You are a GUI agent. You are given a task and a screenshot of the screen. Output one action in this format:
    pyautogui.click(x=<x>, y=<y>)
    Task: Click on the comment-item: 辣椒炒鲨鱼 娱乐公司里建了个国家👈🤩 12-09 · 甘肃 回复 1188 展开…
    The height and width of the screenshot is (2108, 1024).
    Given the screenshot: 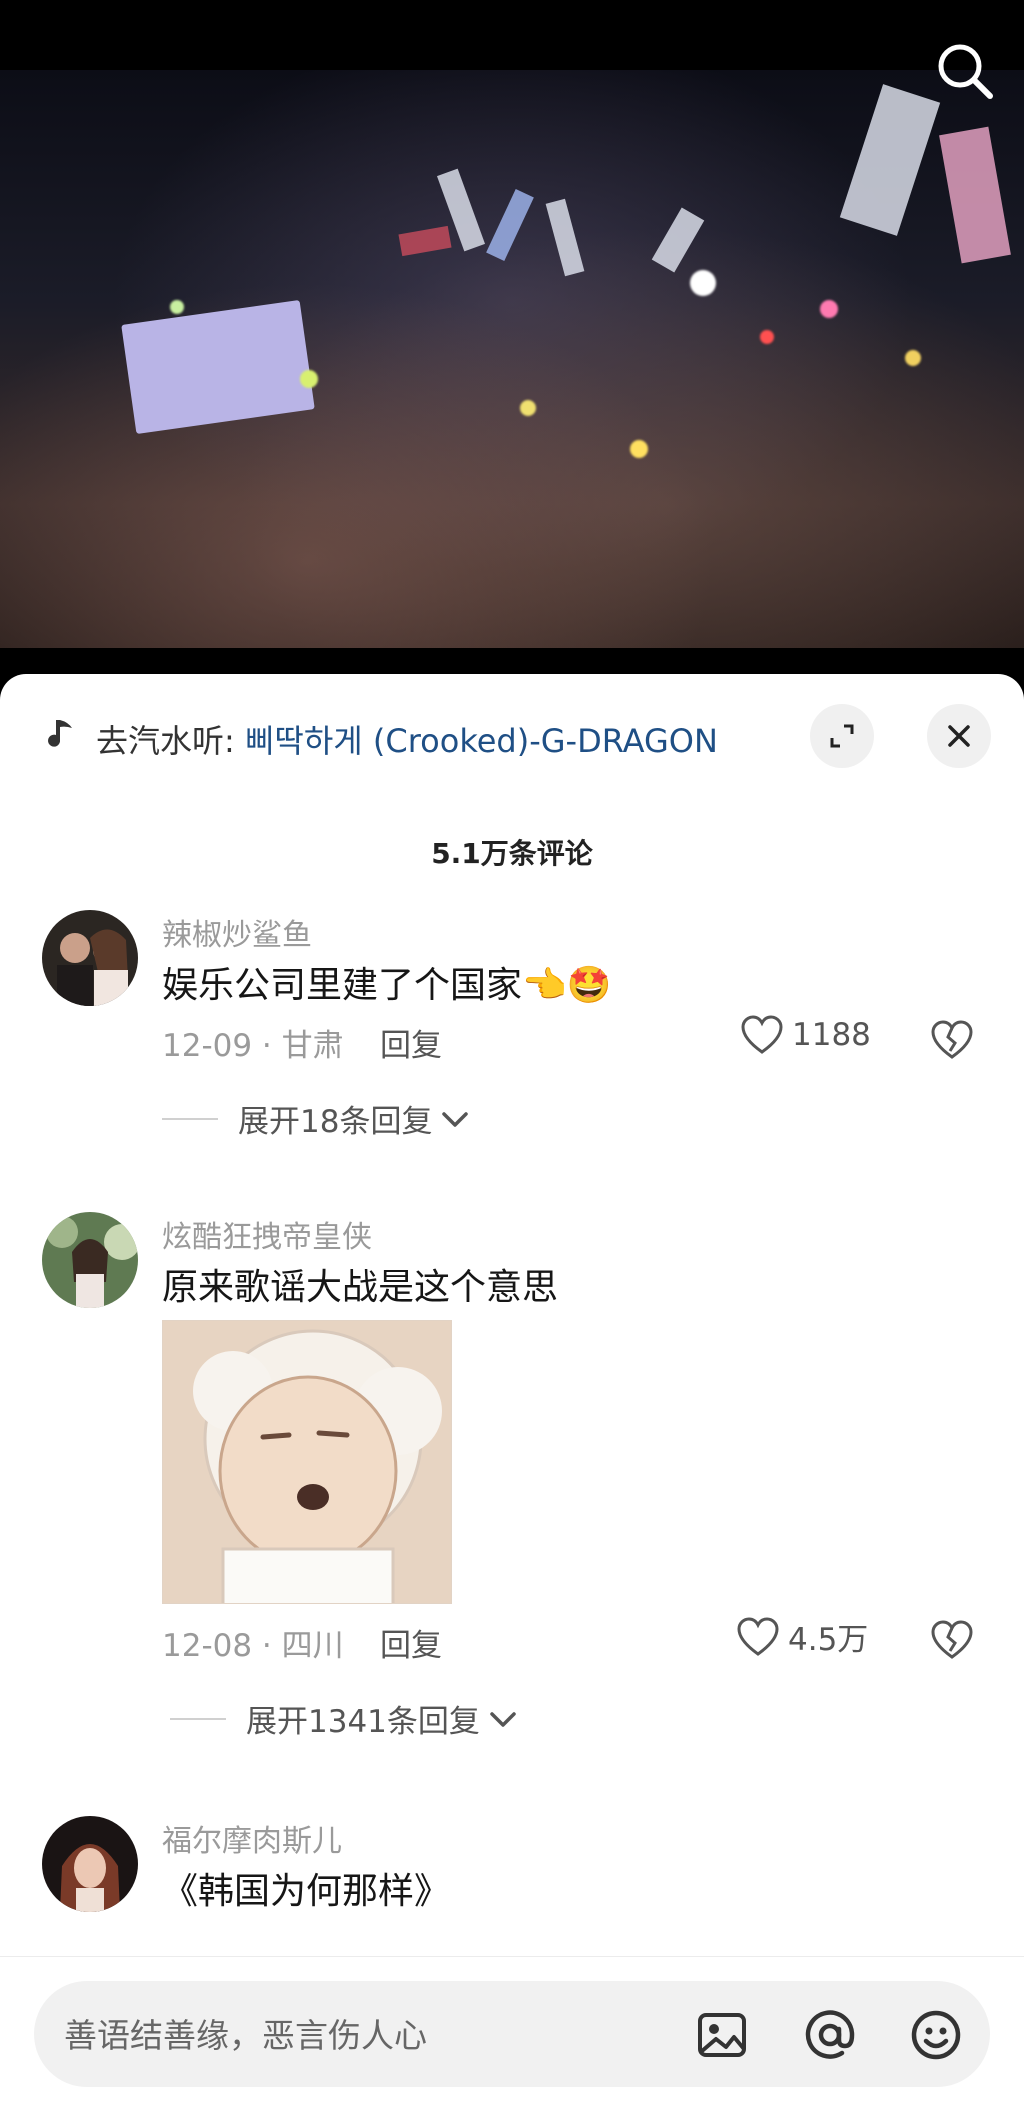 What is the action you would take?
    pyautogui.click(x=512, y=1045)
    